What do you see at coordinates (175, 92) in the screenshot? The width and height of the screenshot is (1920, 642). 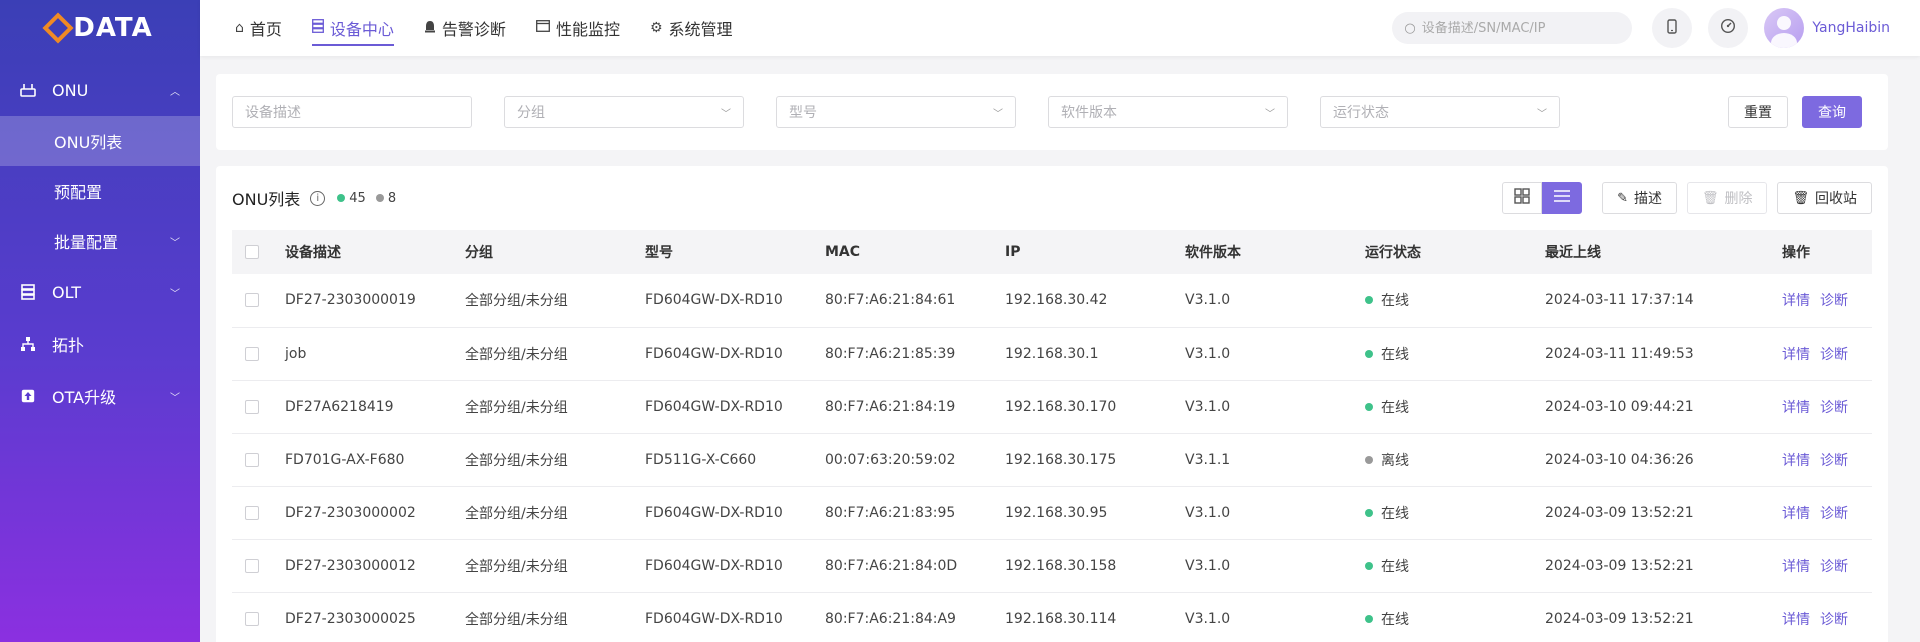 I see `chevron-up-icon: ︿` at bounding box center [175, 92].